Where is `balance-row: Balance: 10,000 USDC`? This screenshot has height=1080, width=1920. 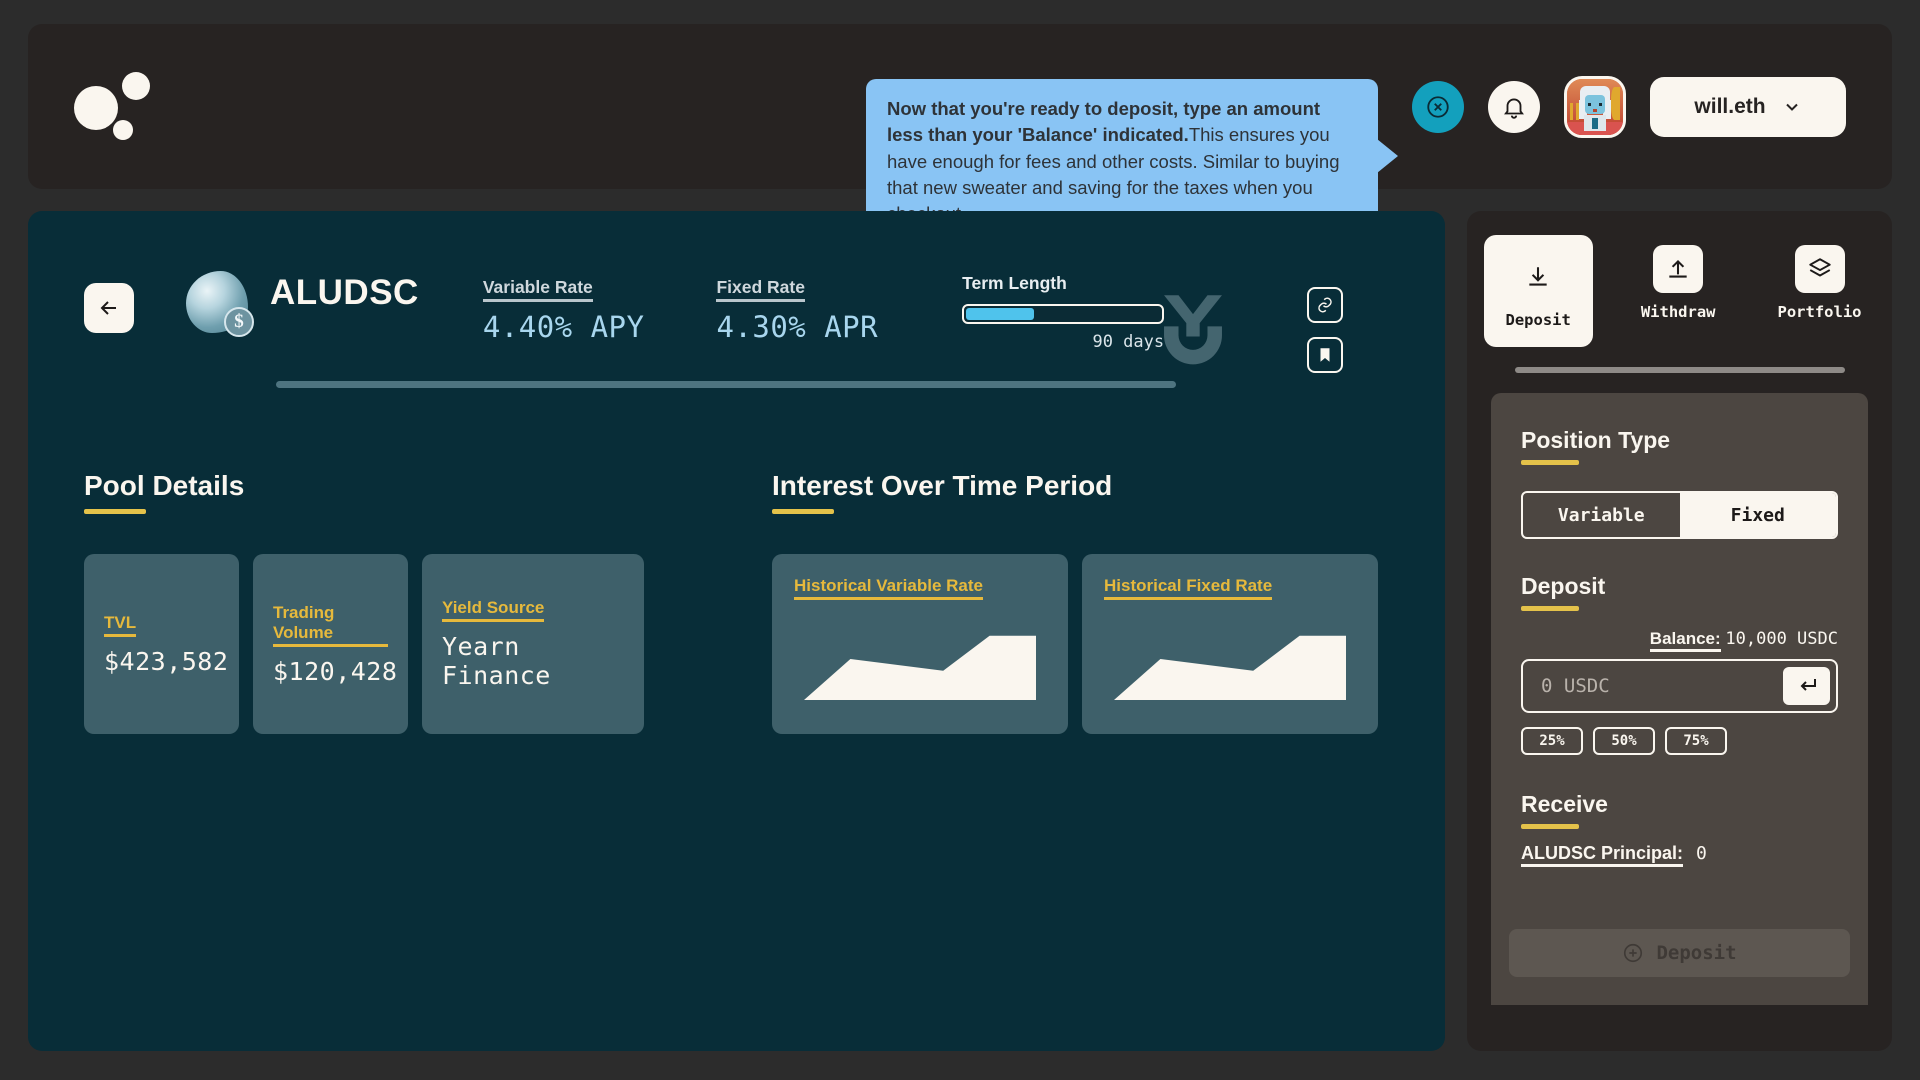 balance-row: Balance: 10,000 USDC is located at coordinates (1679, 640).